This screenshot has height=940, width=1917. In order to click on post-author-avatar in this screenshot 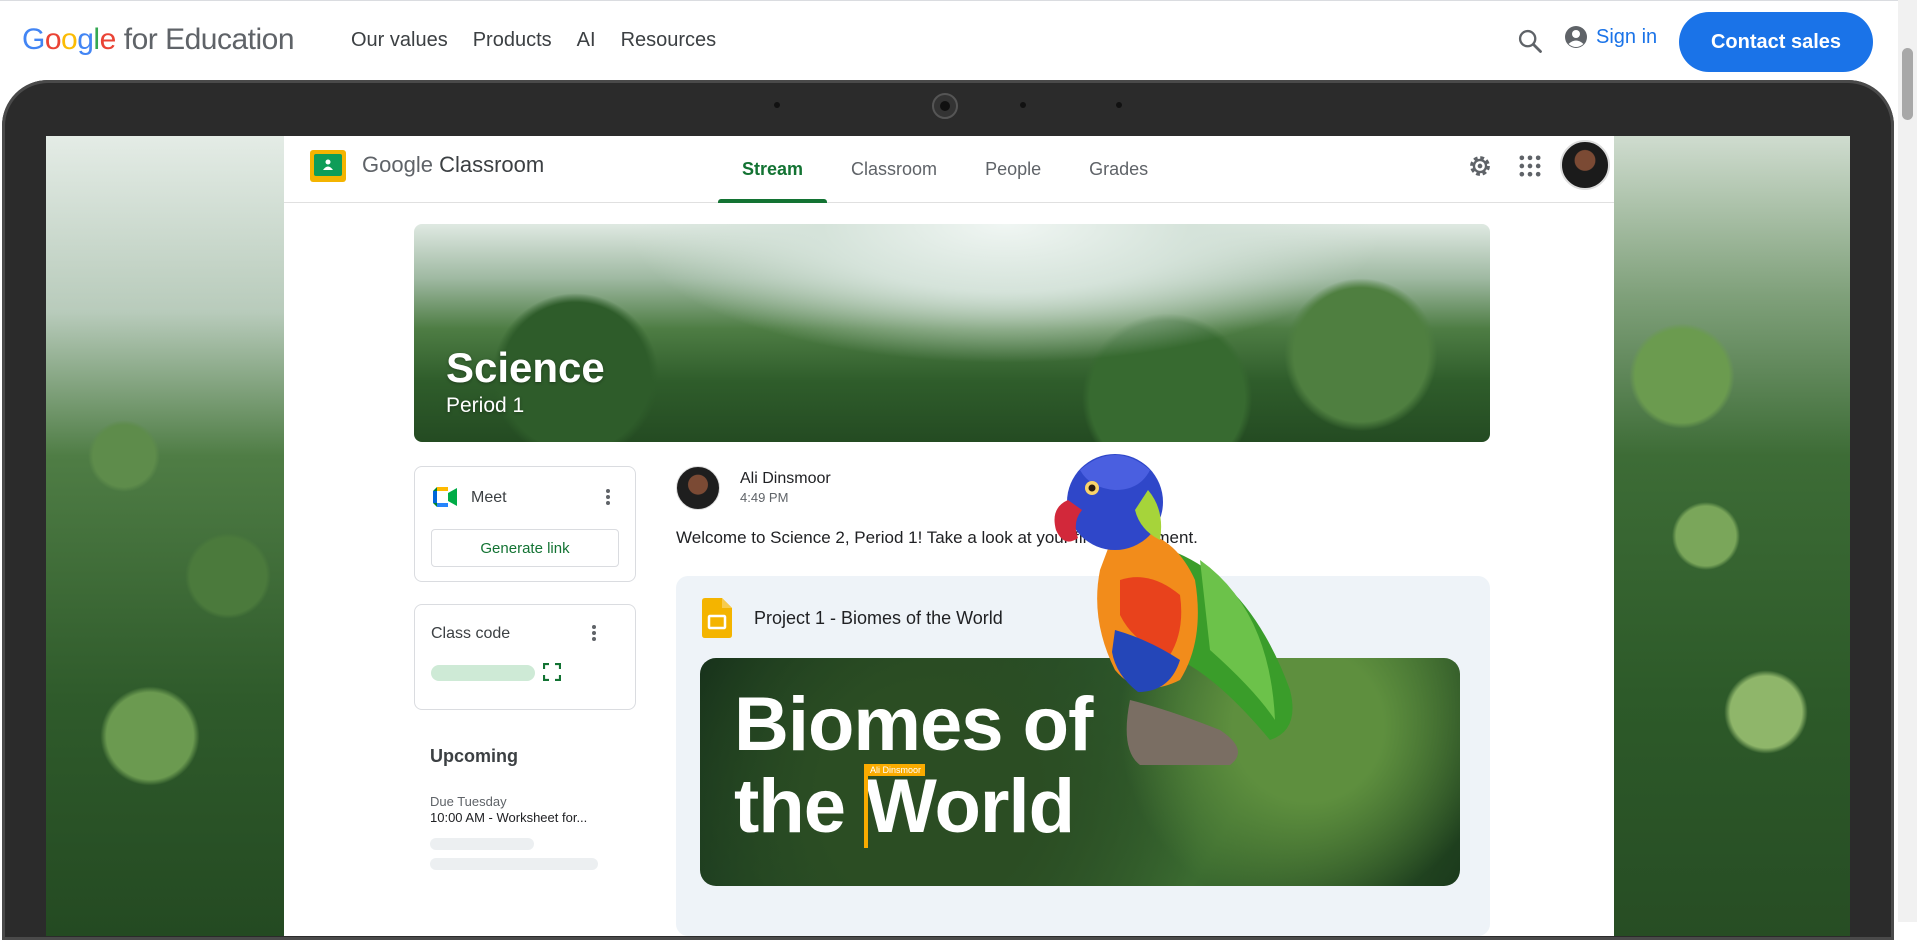, I will do `click(698, 488)`.